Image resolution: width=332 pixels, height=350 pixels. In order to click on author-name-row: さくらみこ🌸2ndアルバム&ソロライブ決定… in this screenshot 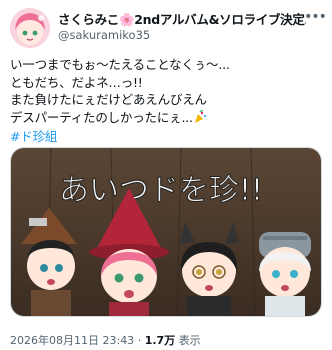, I will do `click(182, 18)`.